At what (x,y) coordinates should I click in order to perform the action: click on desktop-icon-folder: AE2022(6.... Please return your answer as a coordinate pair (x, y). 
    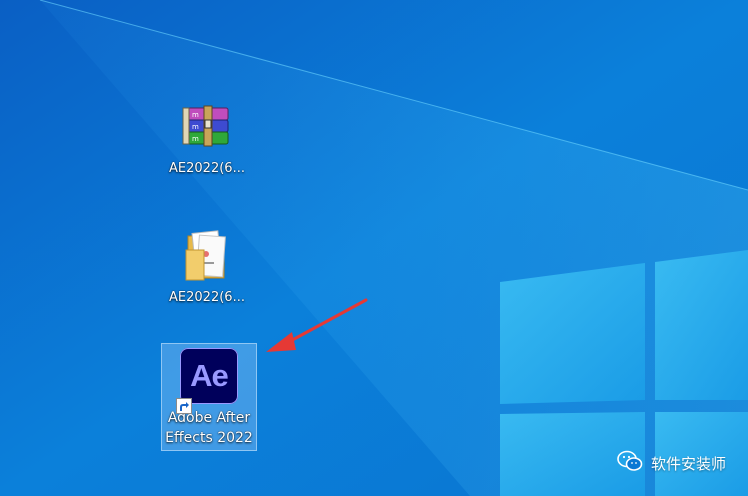
    Looking at the image, I should click on (207, 265).